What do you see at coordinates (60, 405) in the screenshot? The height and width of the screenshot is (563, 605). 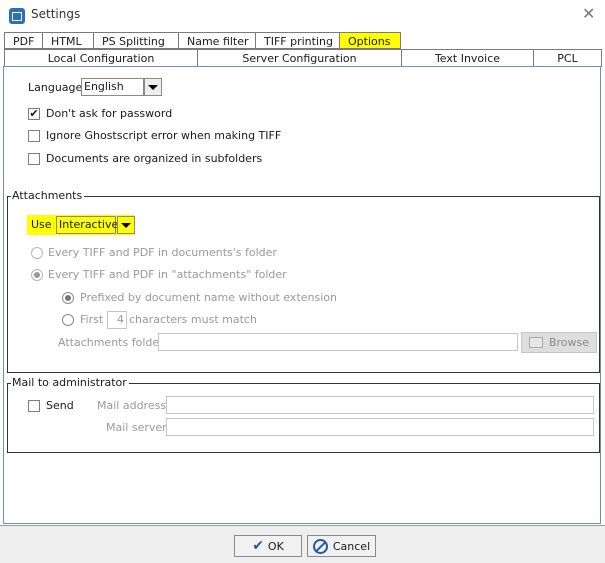 I see `send-label: Send` at bounding box center [60, 405].